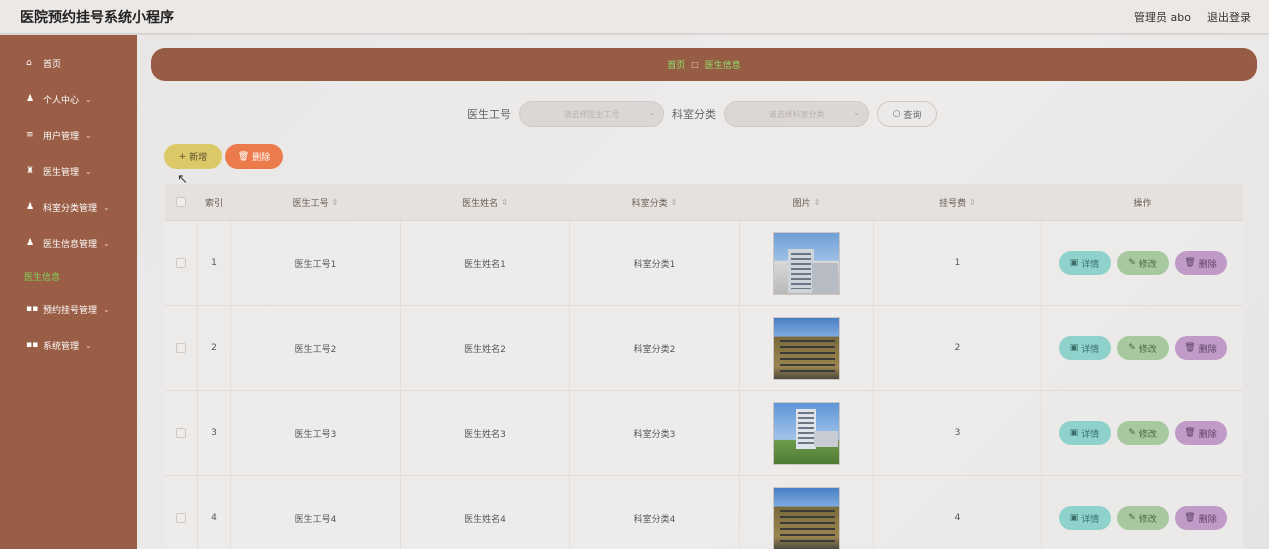  I want to click on header-checkbox-cell, so click(181, 202).